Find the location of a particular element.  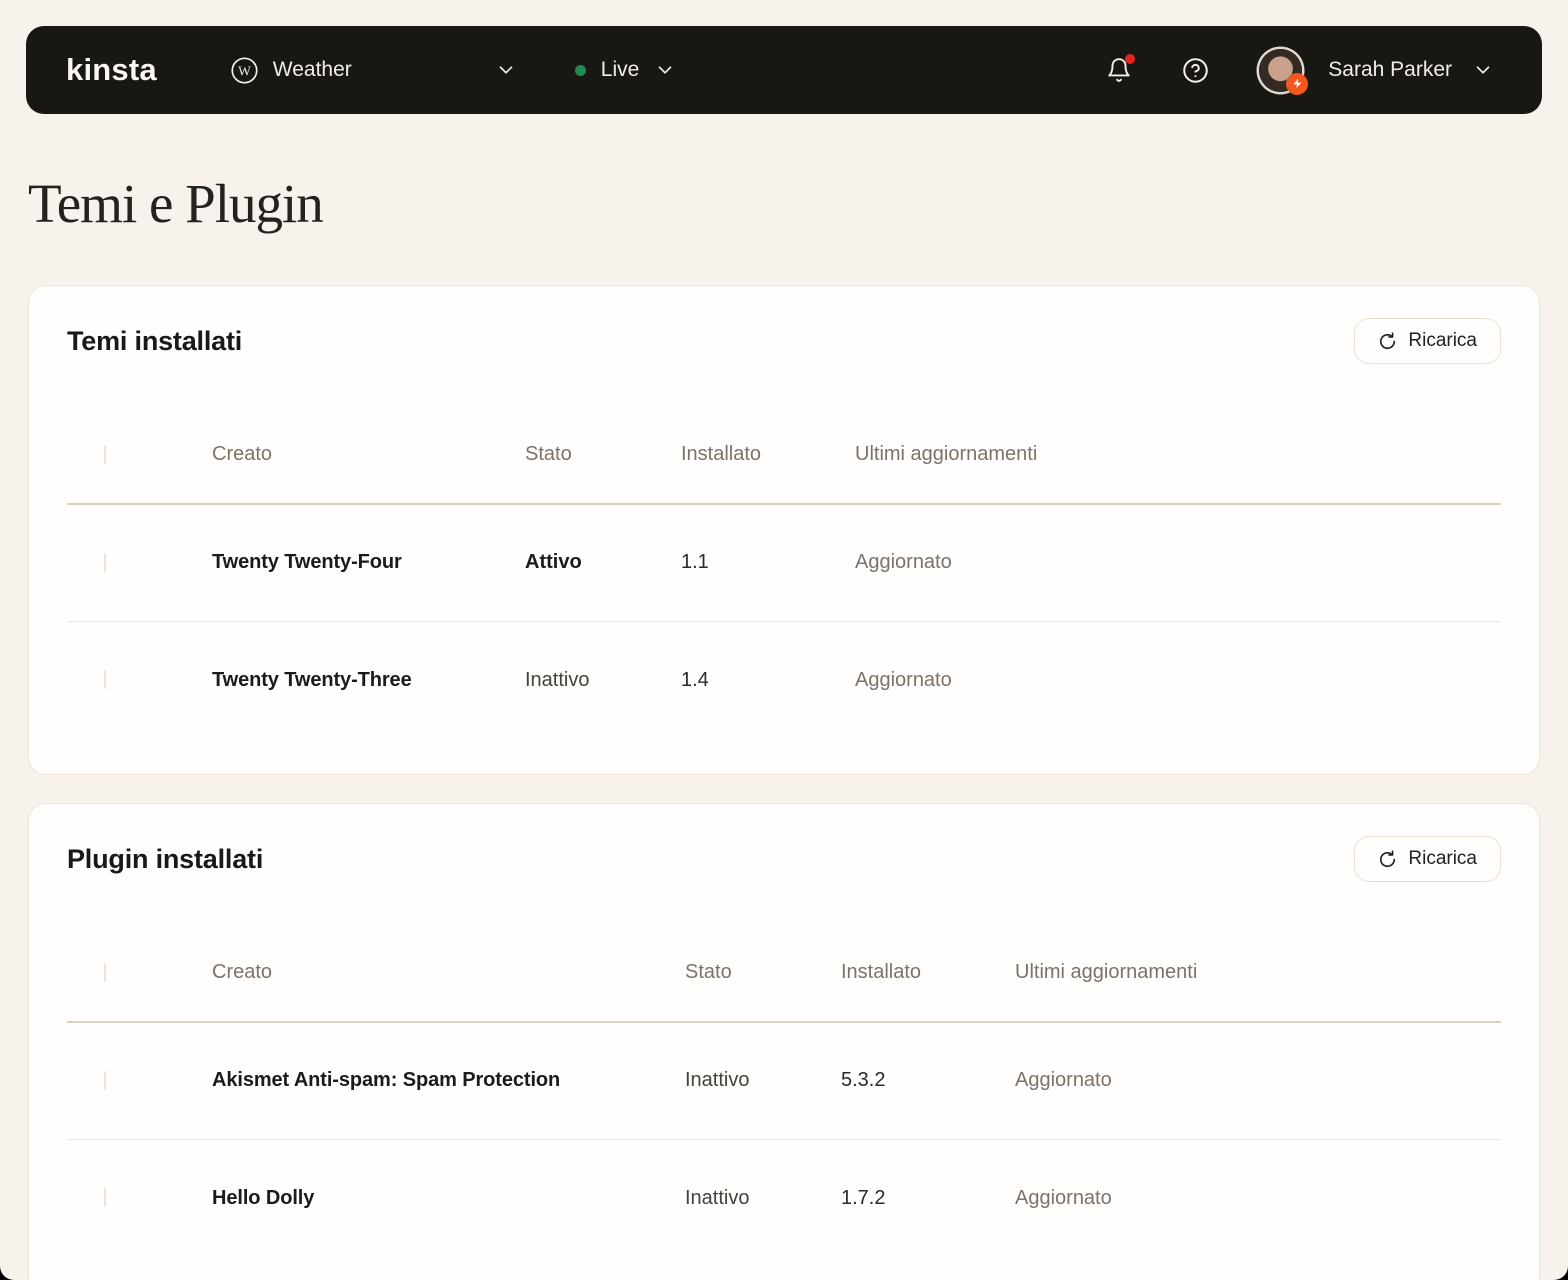

theme-version: 1.1 is located at coordinates (695, 562).